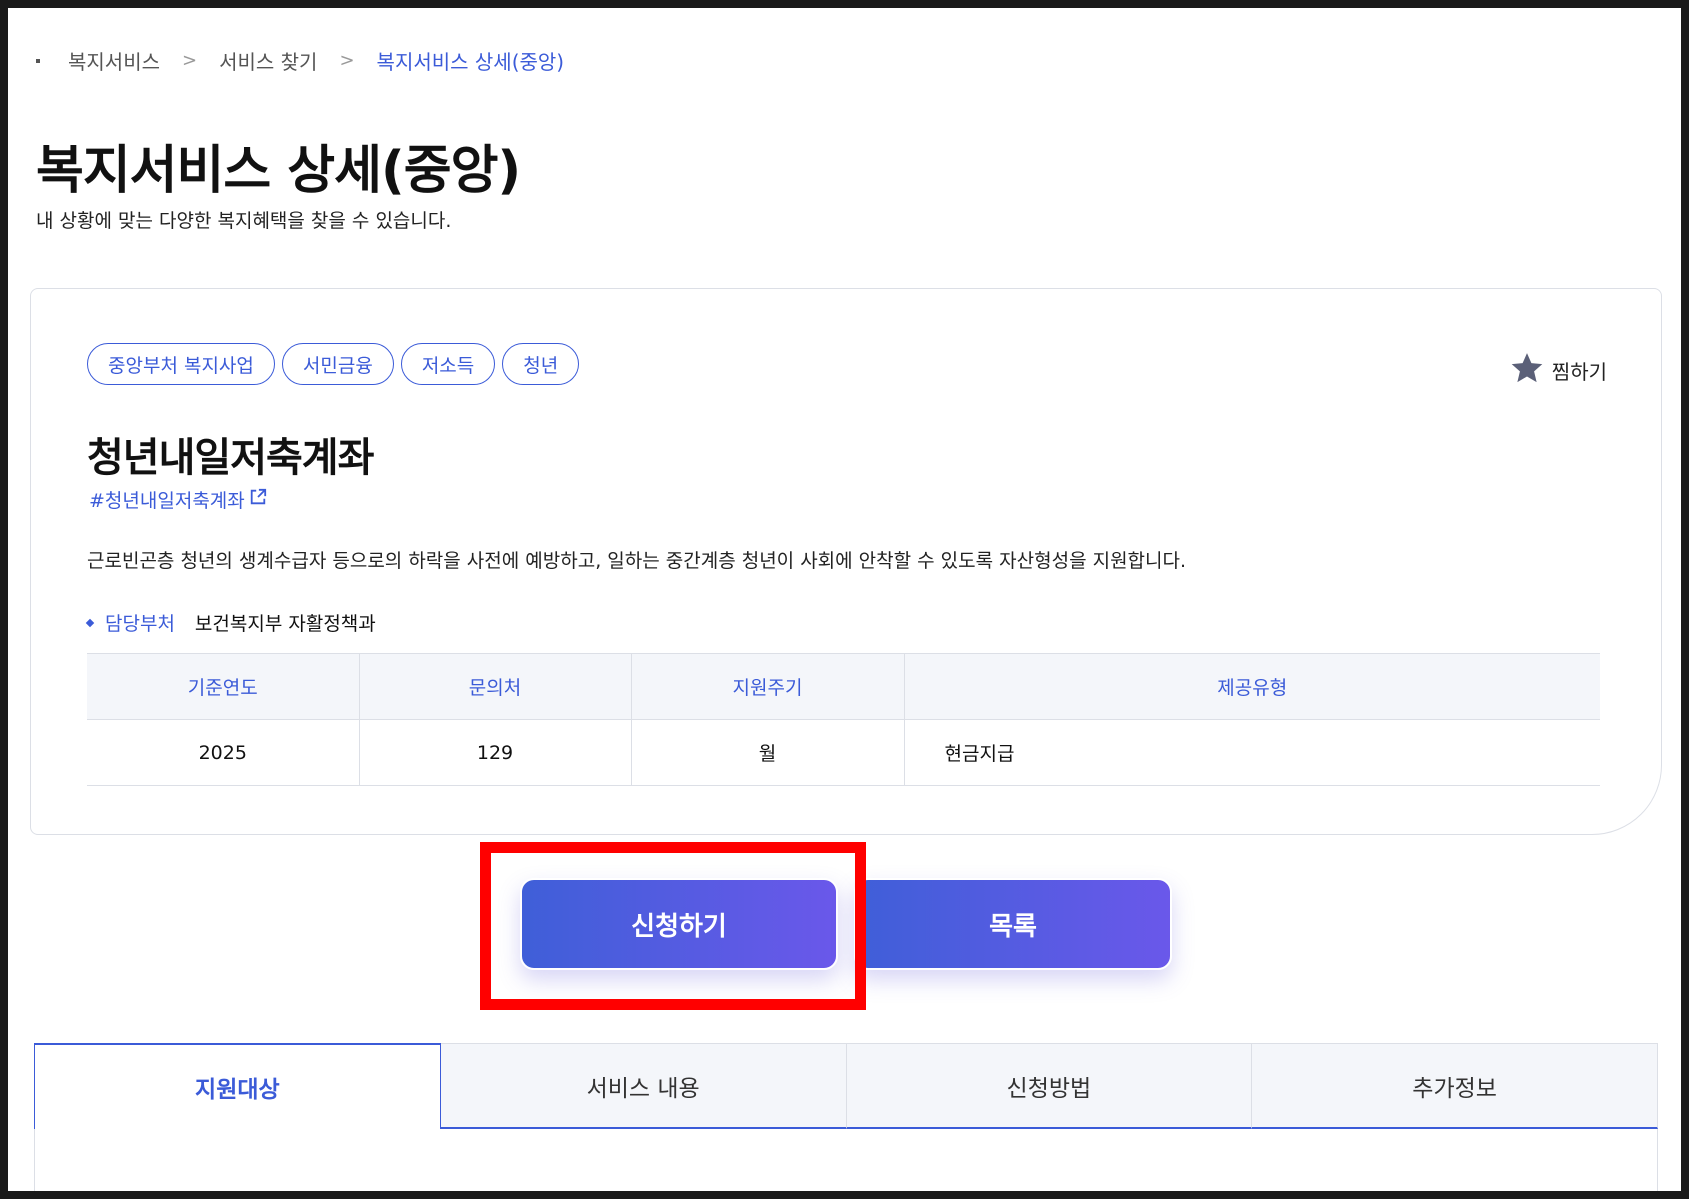  Describe the element at coordinates (223, 686) in the screenshot. I see `header-base-year: 기준연도` at that location.